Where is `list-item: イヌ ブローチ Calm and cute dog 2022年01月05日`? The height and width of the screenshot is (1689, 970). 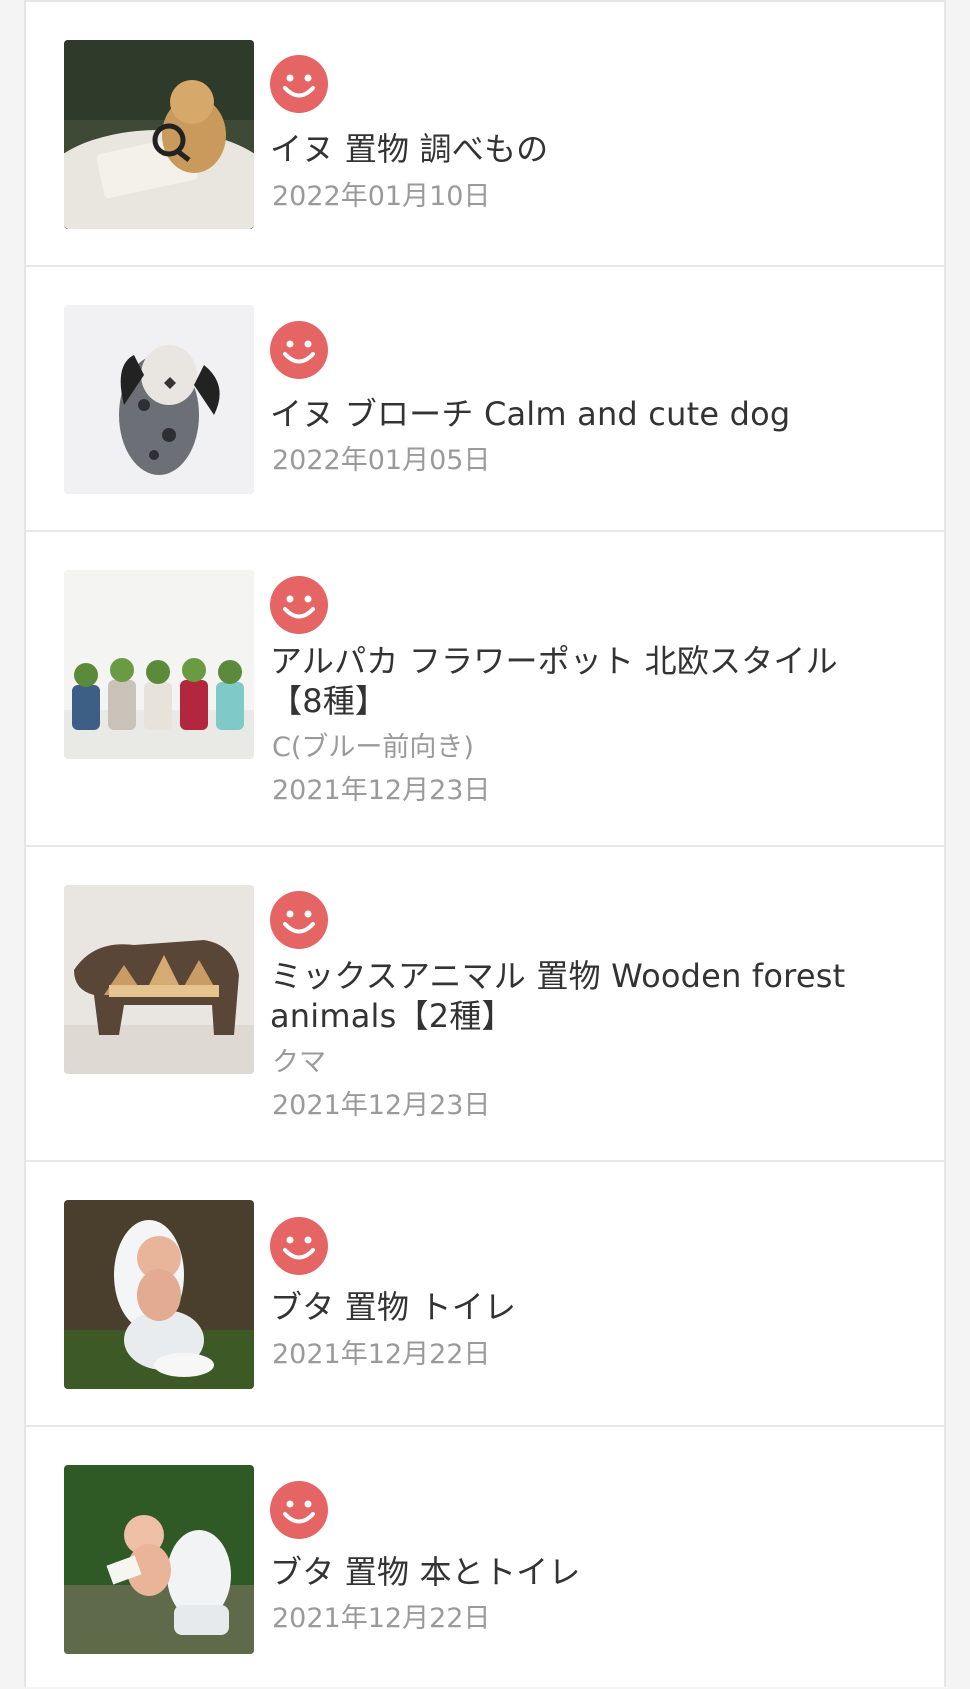 list-item: イヌ ブローチ Calm and cute dog 2022年01月05日 is located at coordinates (485, 399).